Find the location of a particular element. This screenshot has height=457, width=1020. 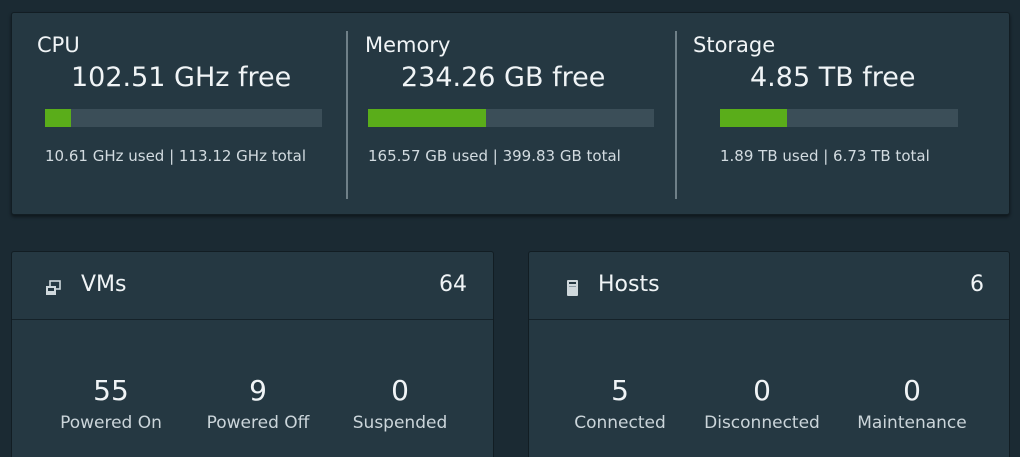

stat-maintenance: 0 Maintenance is located at coordinates (912, 404).